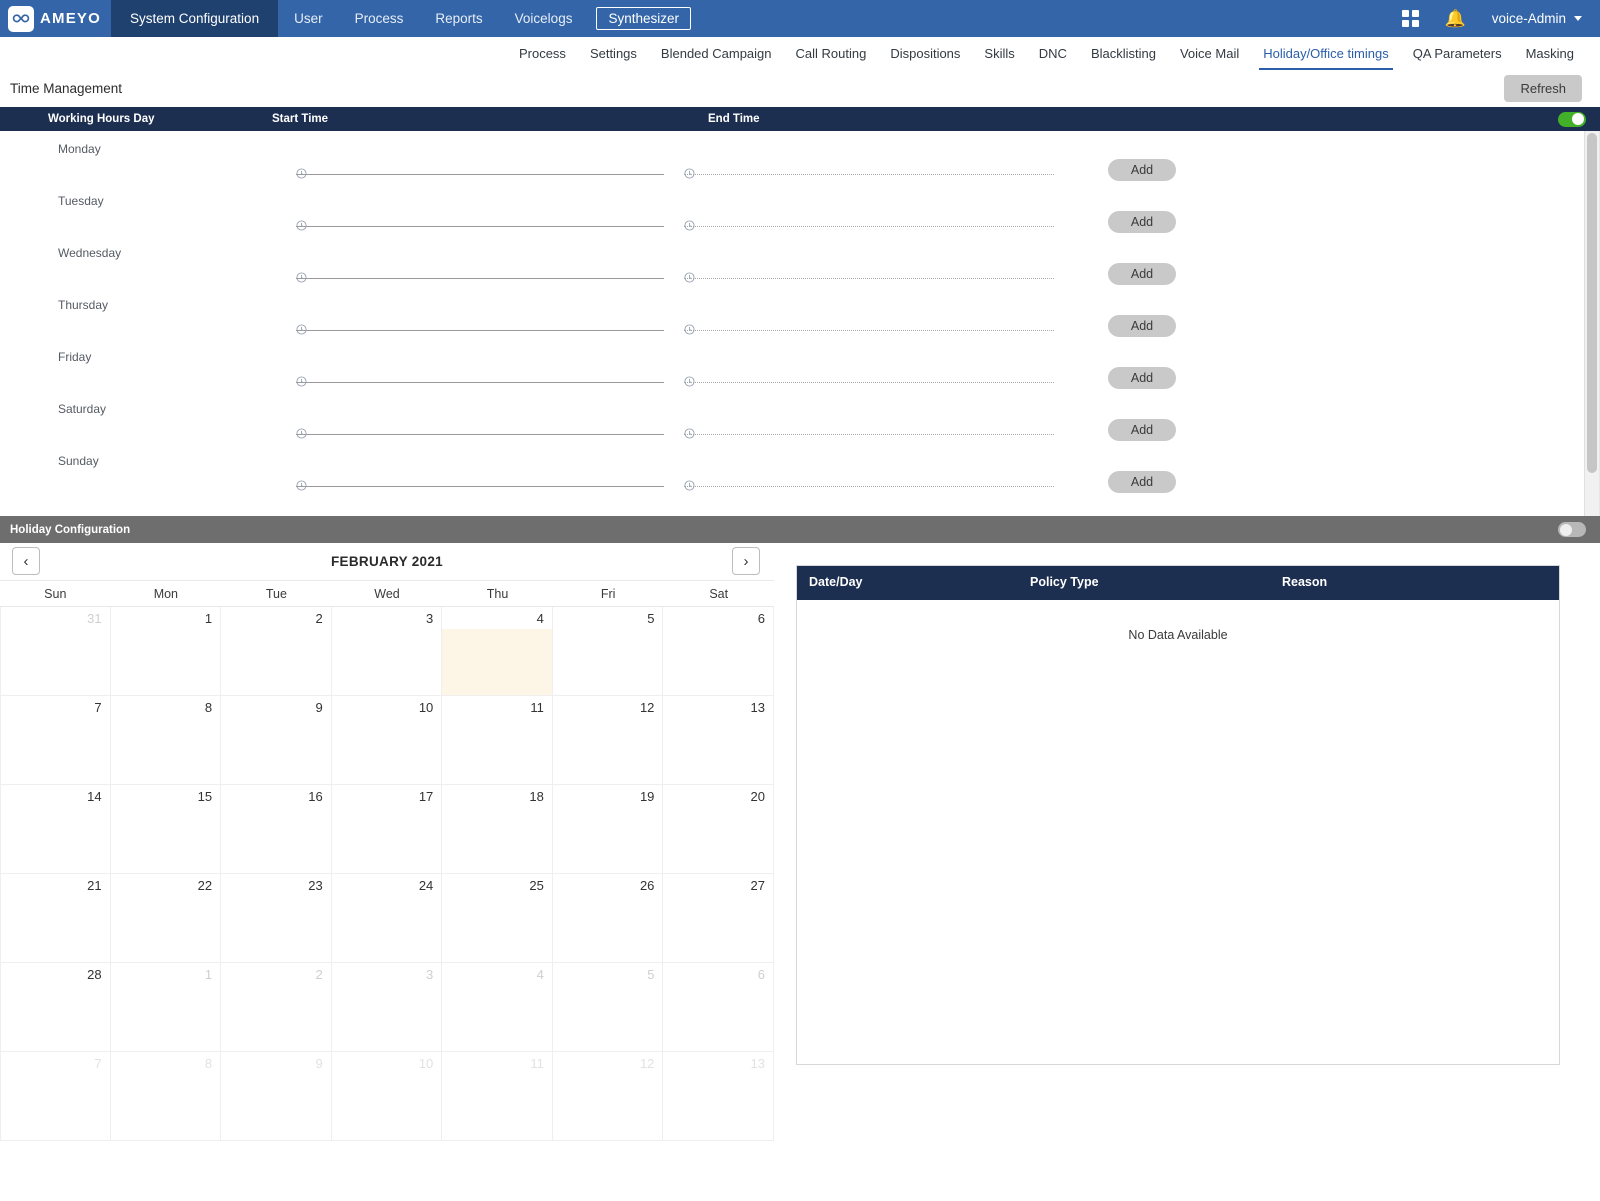  What do you see at coordinates (1572, 529) in the screenshot?
I see `holiday-configuration-toggle` at bounding box center [1572, 529].